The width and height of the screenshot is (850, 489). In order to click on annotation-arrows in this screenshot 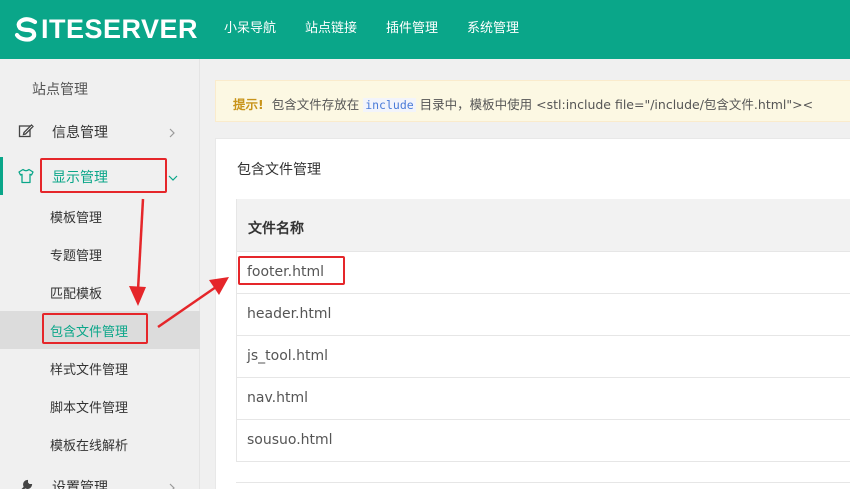, I will do `click(179, 263)`.